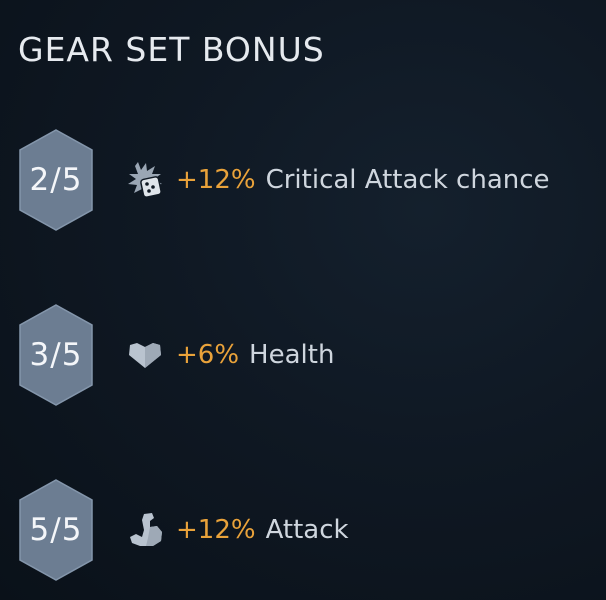 The image size is (606, 600). What do you see at coordinates (145, 530) in the screenshot?
I see `flexed-arm-icon` at bounding box center [145, 530].